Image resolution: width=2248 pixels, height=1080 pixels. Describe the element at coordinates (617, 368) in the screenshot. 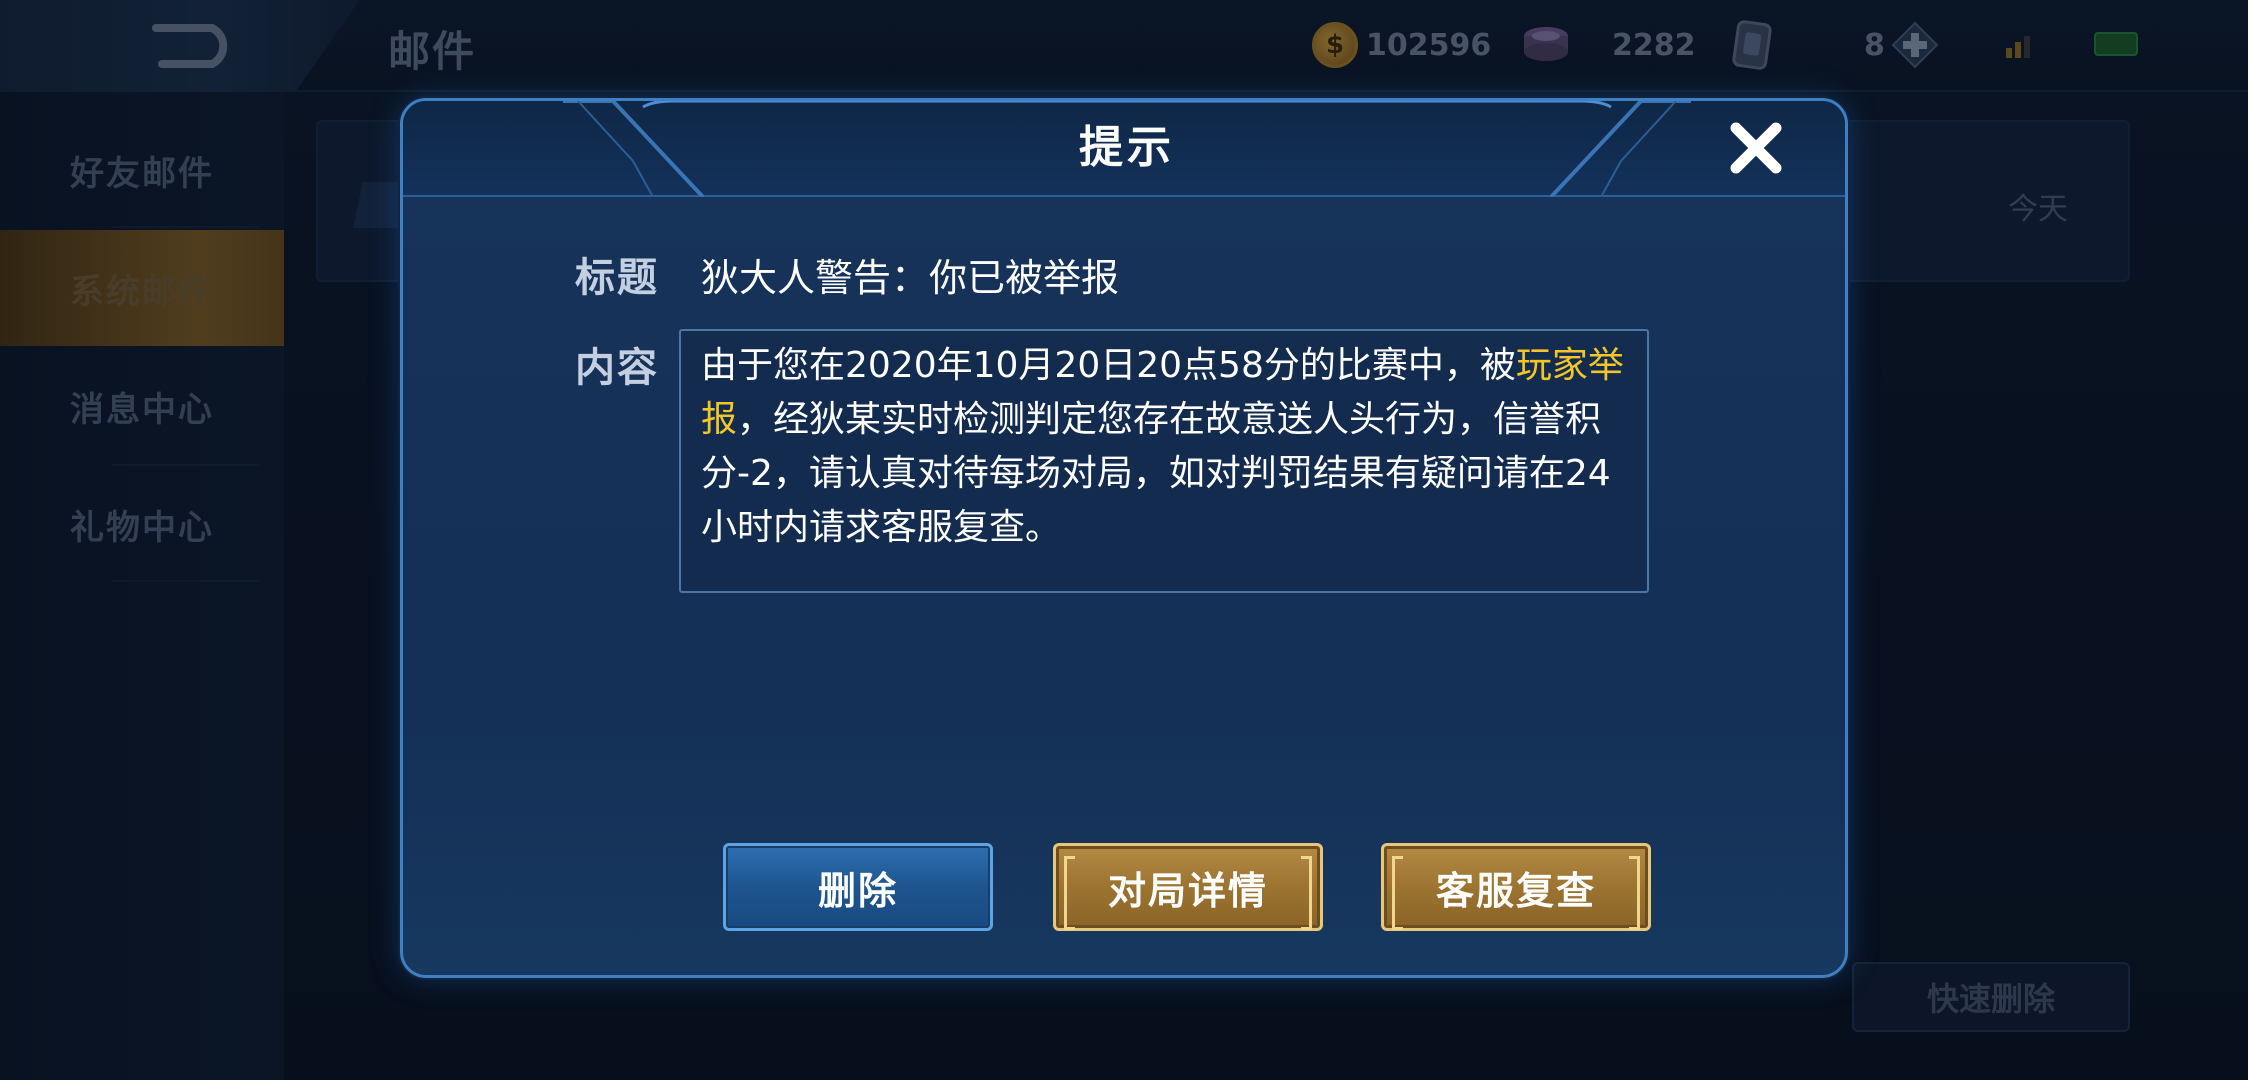

I see `content-label: 内容` at that location.